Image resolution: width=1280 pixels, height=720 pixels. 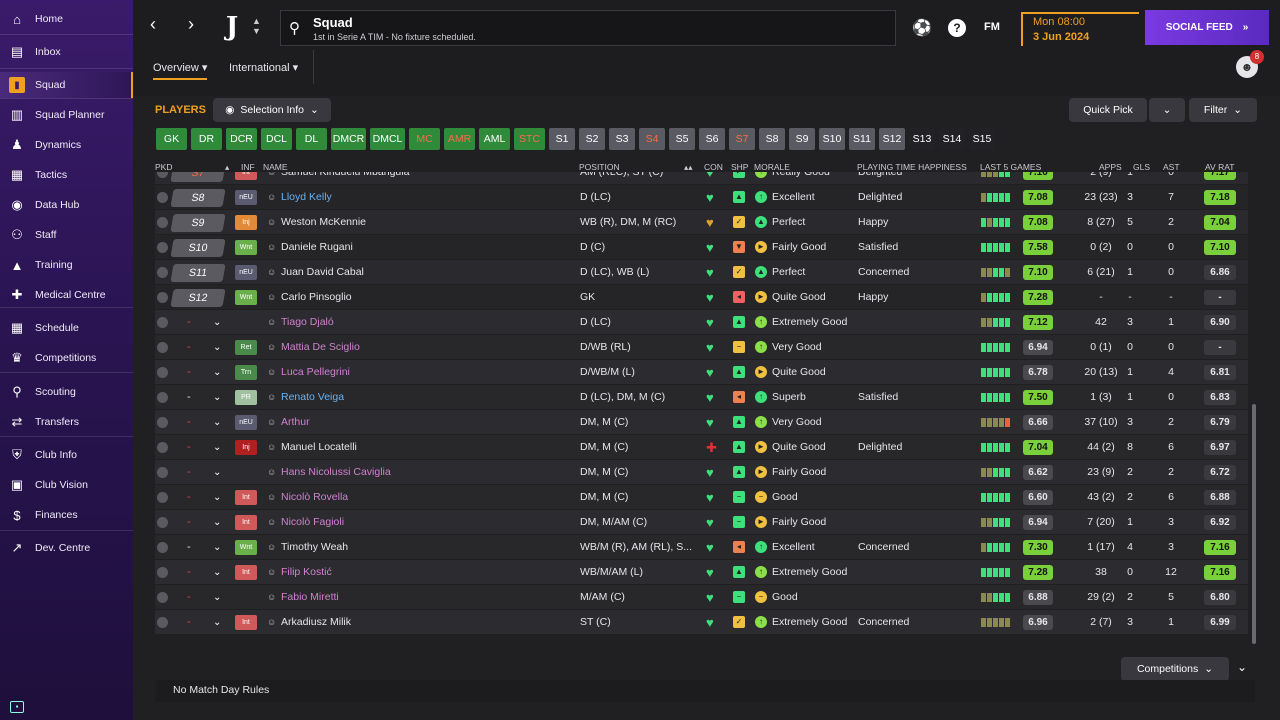 I want to click on player-name: Fabio Miretti, so click(x=310, y=597).